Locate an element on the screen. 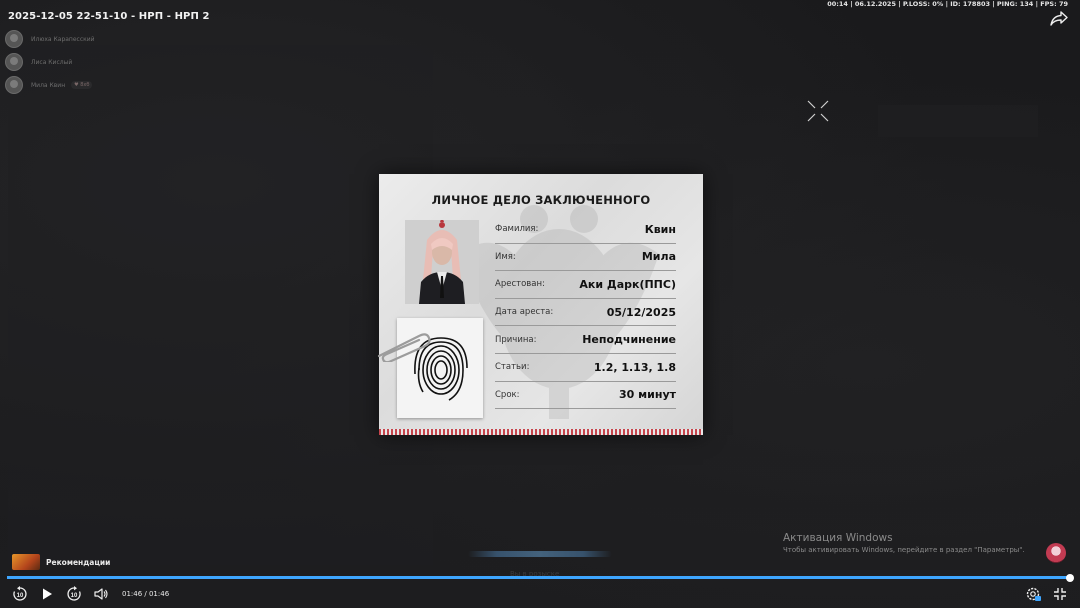 The image size is (1080, 608). field-label: Срок: is located at coordinates (507, 394).